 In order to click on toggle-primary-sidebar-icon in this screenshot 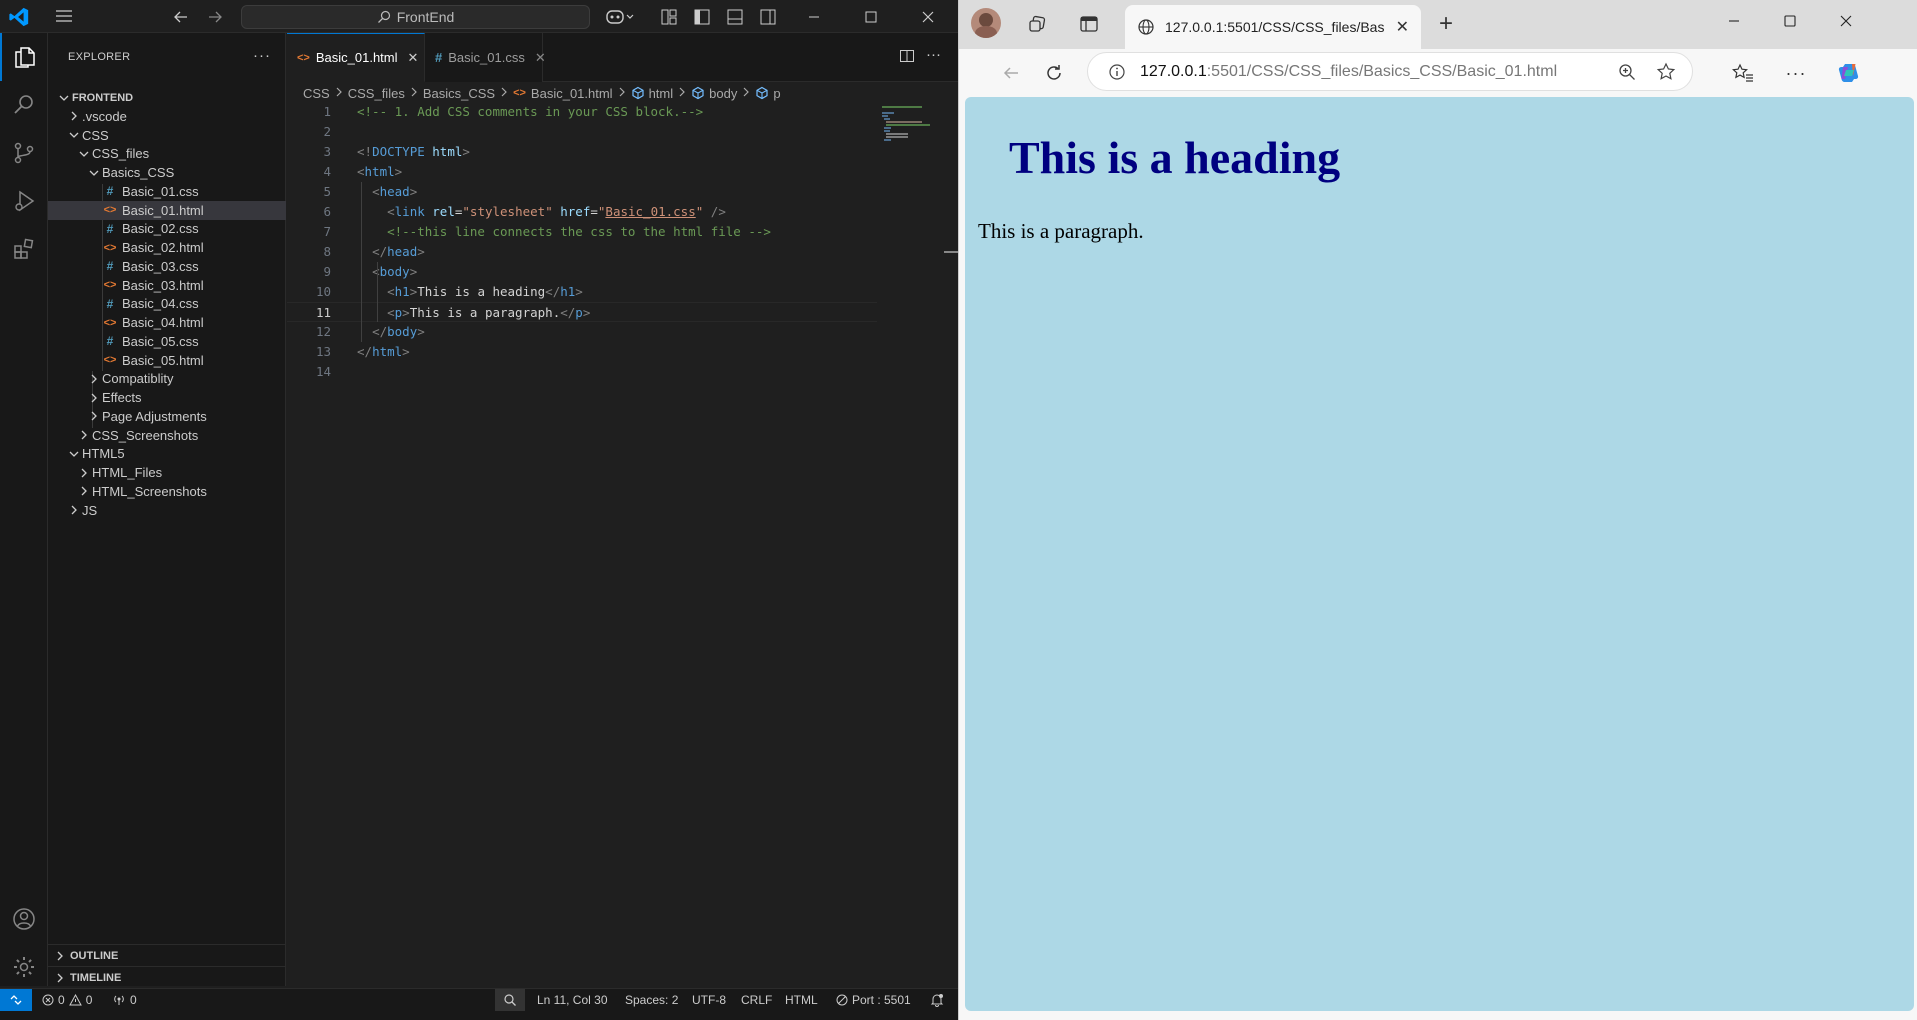, I will do `click(702, 17)`.